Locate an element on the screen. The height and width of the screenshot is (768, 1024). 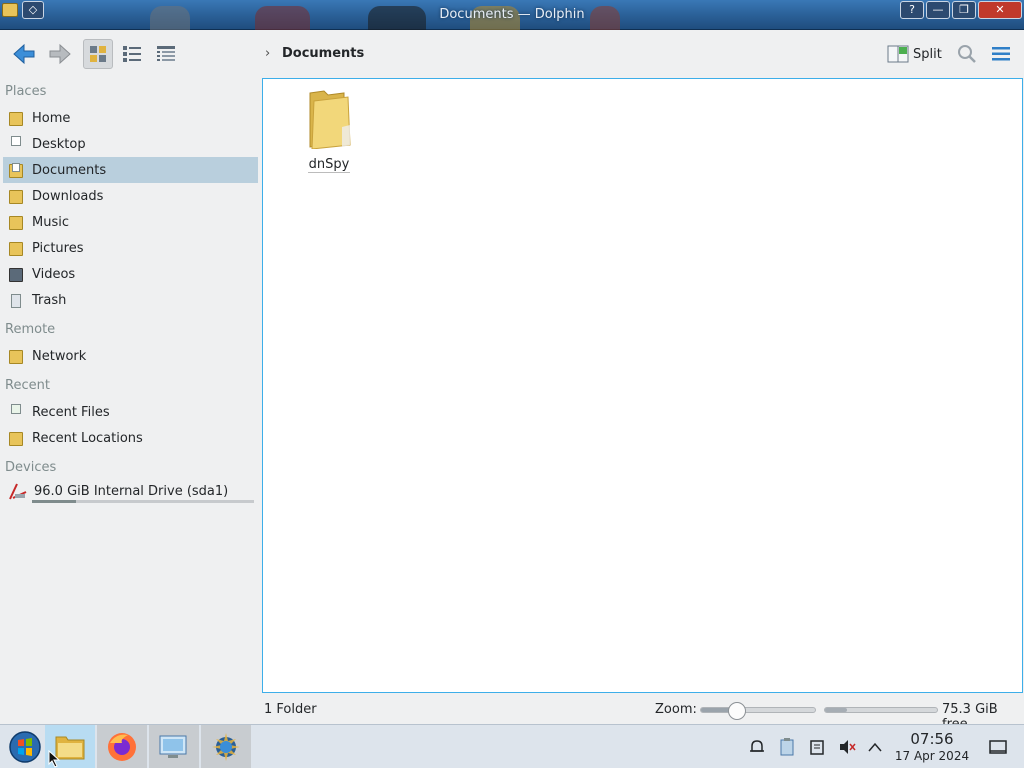
title-bar: ◇ Documents — Dolphin ? — ❐ ✕ is located at coordinates (512, 15).